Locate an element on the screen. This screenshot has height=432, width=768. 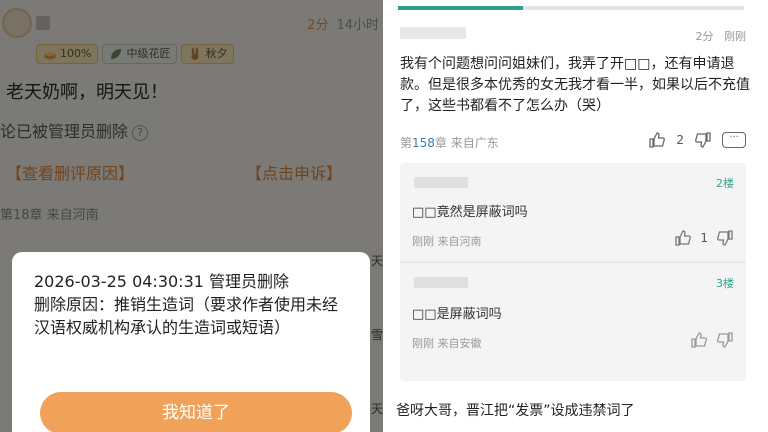
reply-meta: 刚刚 来自河南 is located at coordinates (447, 241).